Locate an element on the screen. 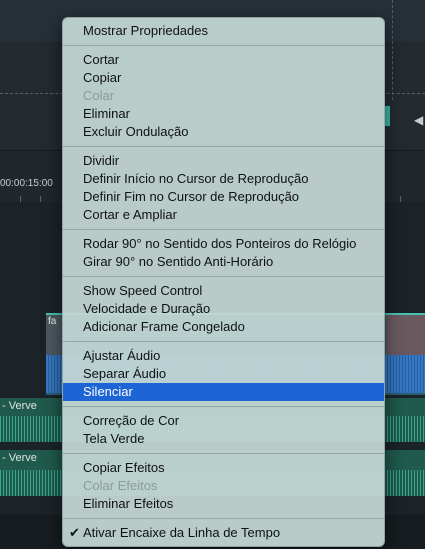  clip-thumbnail is located at coordinates (405, 335).